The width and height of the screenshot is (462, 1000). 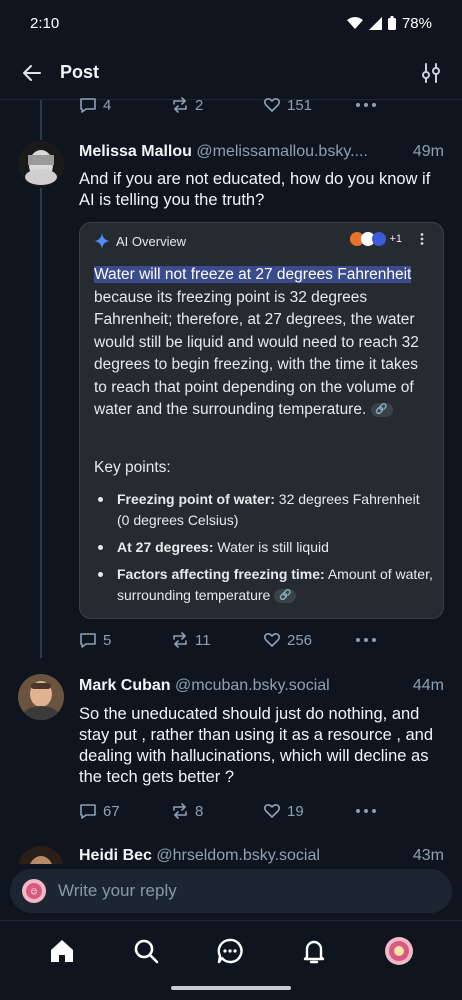 What do you see at coordinates (252, 685) in the screenshot?
I see `author-handle: @mcuban.bsky.social` at bounding box center [252, 685].